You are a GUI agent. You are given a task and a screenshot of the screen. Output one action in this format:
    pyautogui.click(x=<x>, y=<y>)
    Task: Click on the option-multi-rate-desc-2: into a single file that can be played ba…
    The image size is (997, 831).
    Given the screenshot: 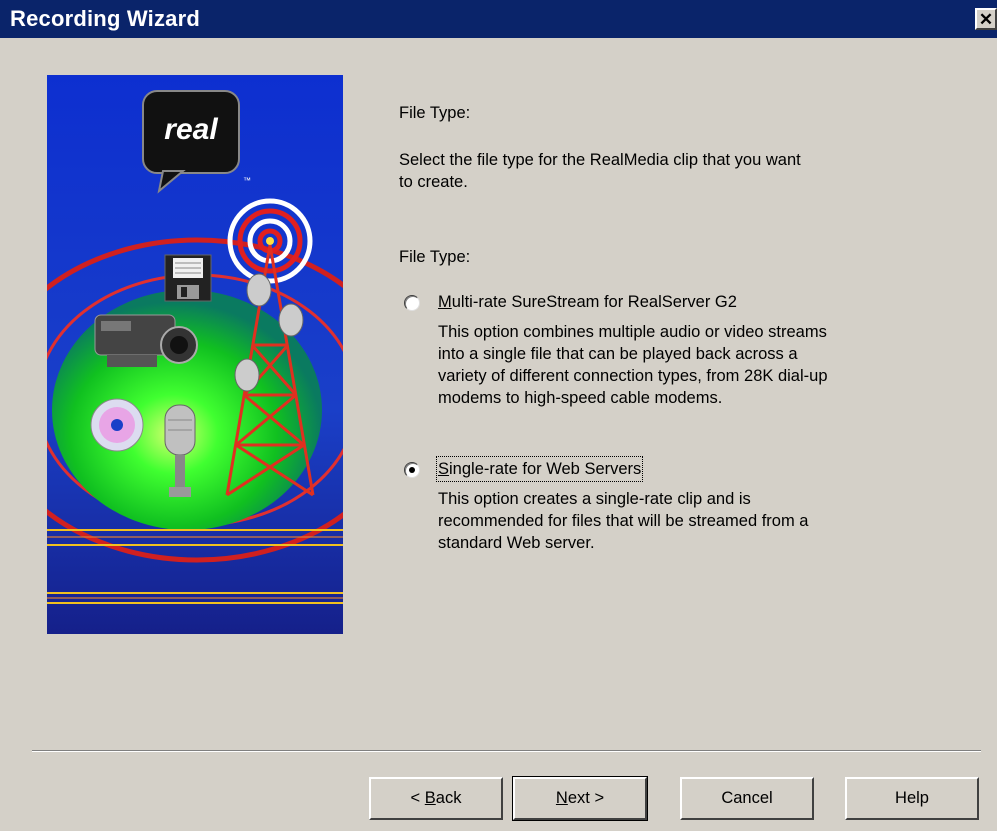 What is the action you would take?
    pyautogui.click(x=618, y=354)
    